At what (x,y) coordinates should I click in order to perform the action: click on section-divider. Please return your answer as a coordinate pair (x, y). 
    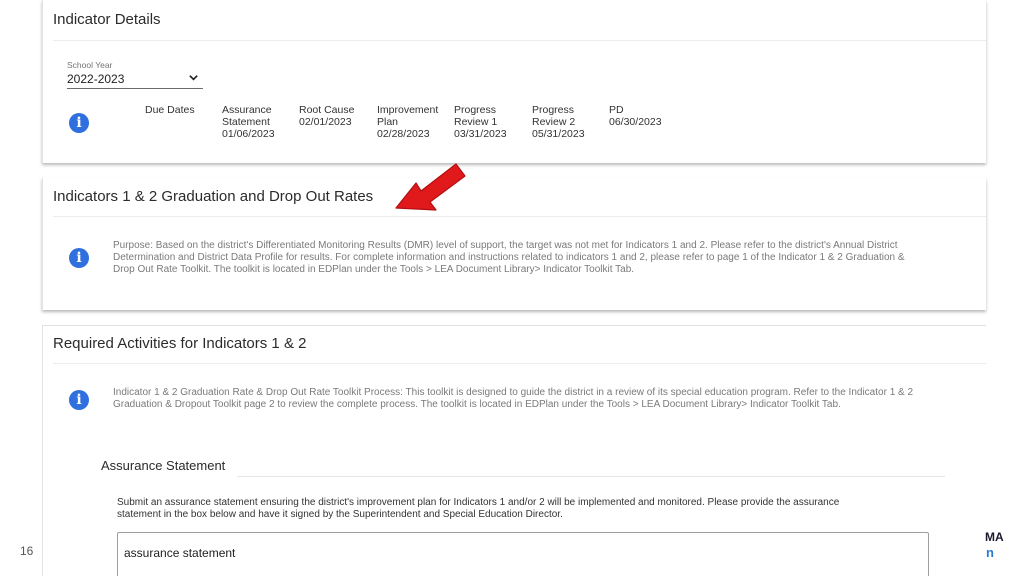
    Looking at the image, I should click on (591, 476).